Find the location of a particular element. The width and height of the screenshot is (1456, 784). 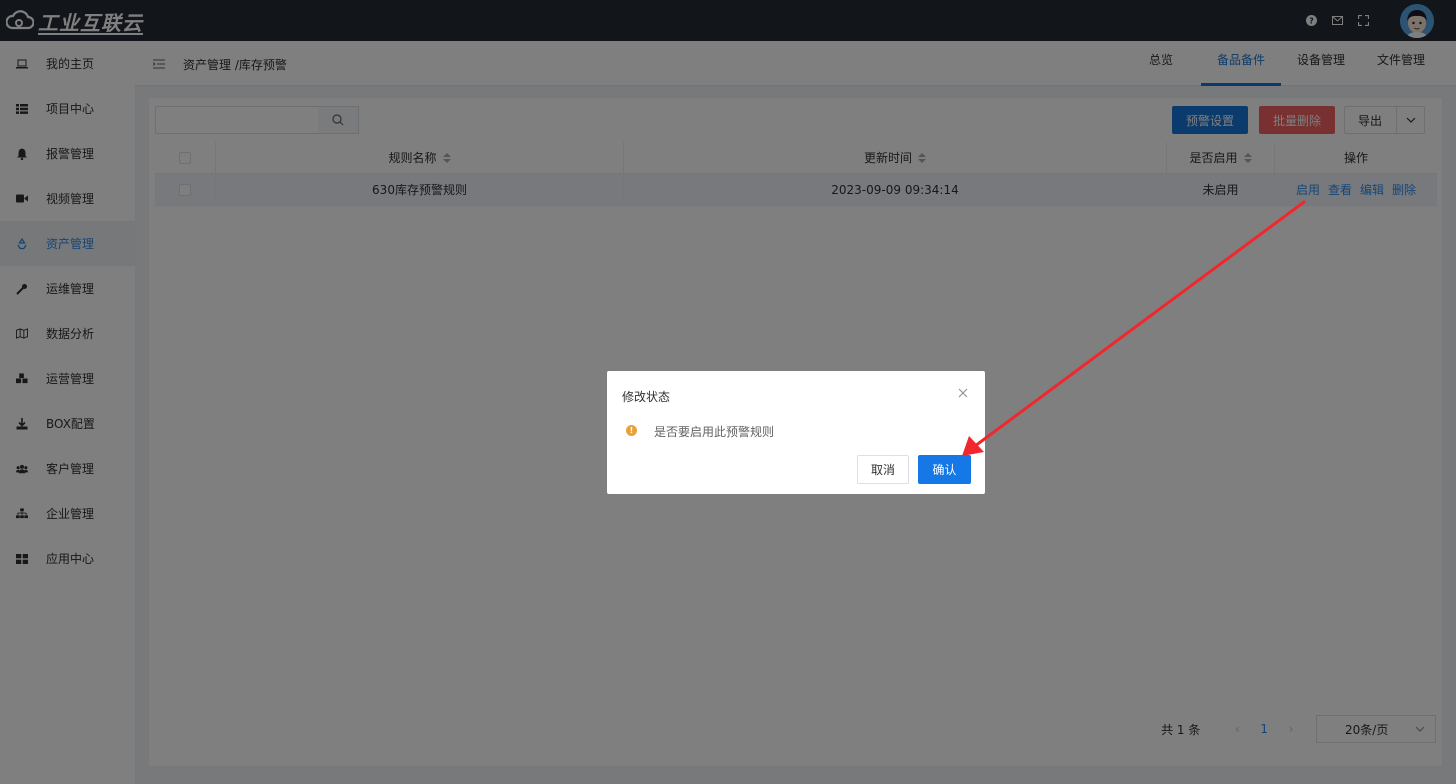

column-header-rule-name: 规则名称 is located at coordinates (420, 157).